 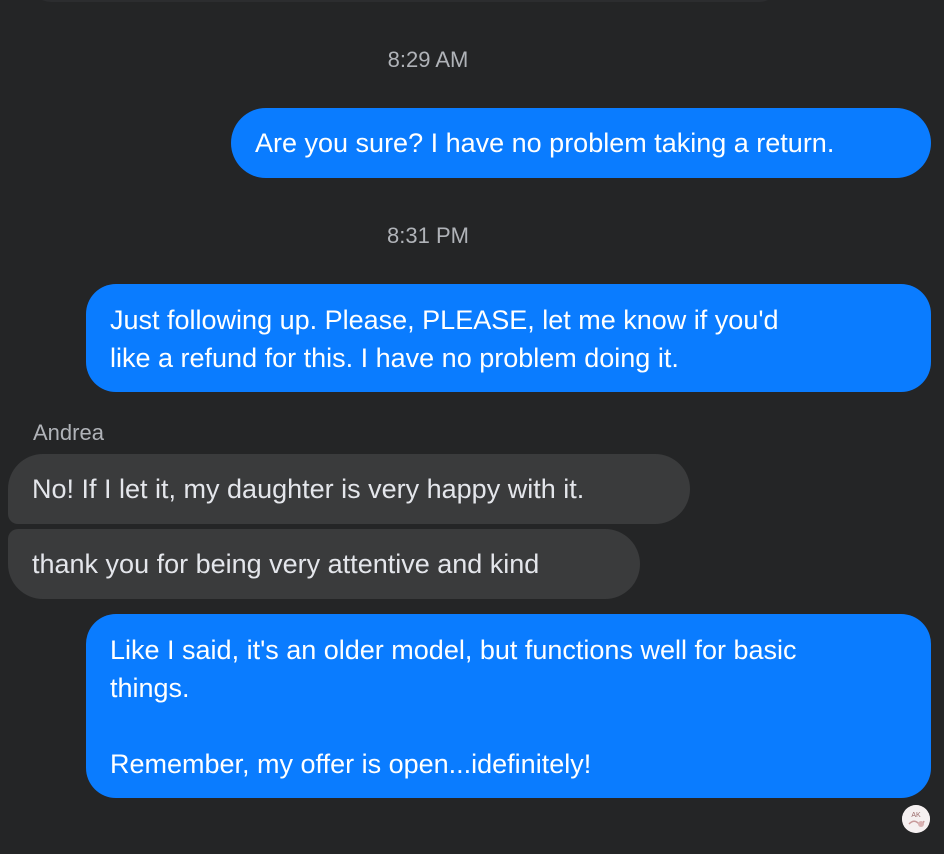 I want to click on read-receipt-avatar: AK, so click(x=916, y=819).